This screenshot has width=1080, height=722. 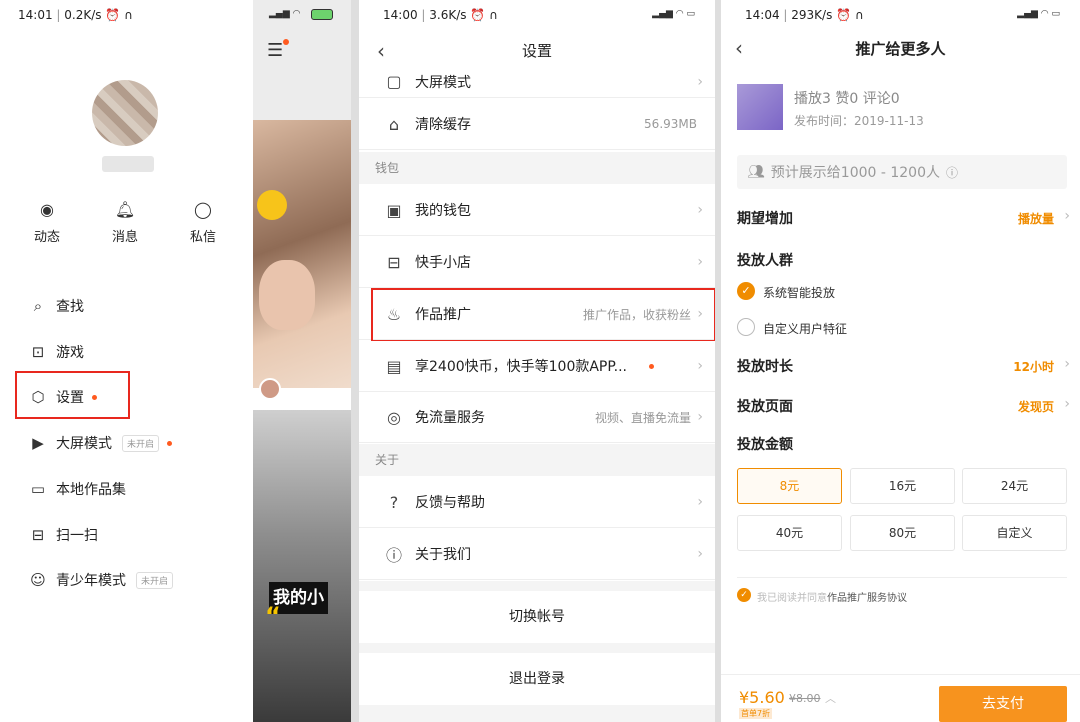 What do you see at coordinates (56, 306) in the screenshot?
I see `menu-item-search: ⌕ 查找` at bounding box center [56, 306].